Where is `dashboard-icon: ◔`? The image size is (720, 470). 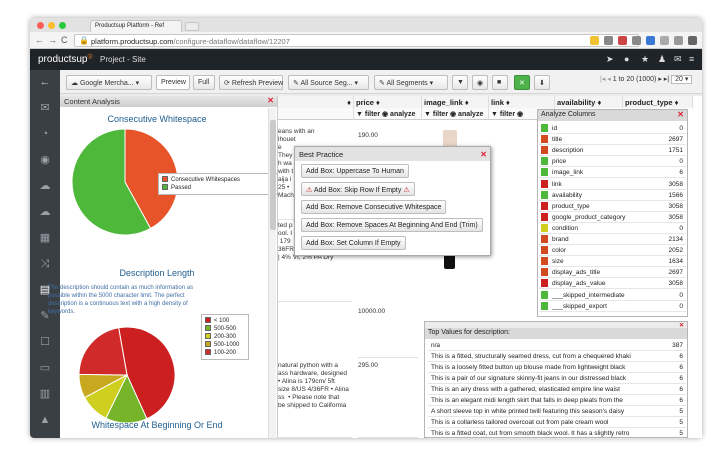
dashboard-icon: ◔ is located at coordinates (45, 134).